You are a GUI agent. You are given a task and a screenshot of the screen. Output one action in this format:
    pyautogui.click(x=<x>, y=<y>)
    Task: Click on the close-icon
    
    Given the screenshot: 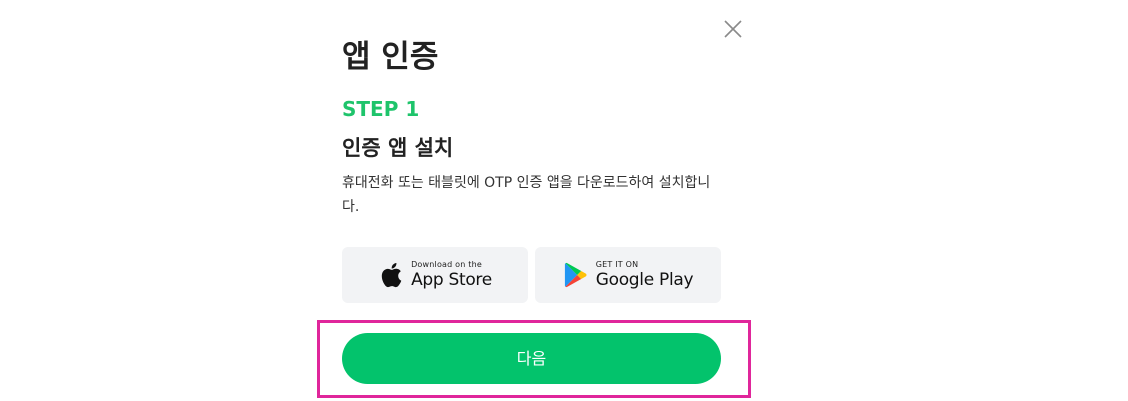 What is the action you would take?
    pyautogui.click(x=733, y=29)
    